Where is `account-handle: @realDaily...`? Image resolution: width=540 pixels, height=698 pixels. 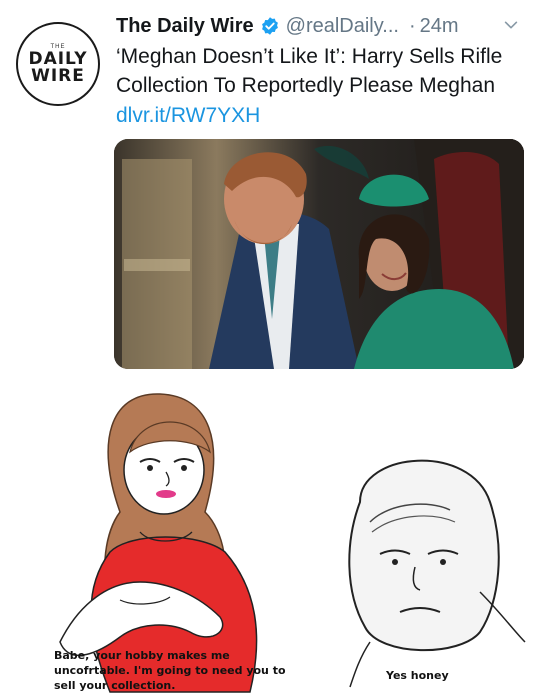
account-handle: @realDaily... is located at coordinates (342, 26).